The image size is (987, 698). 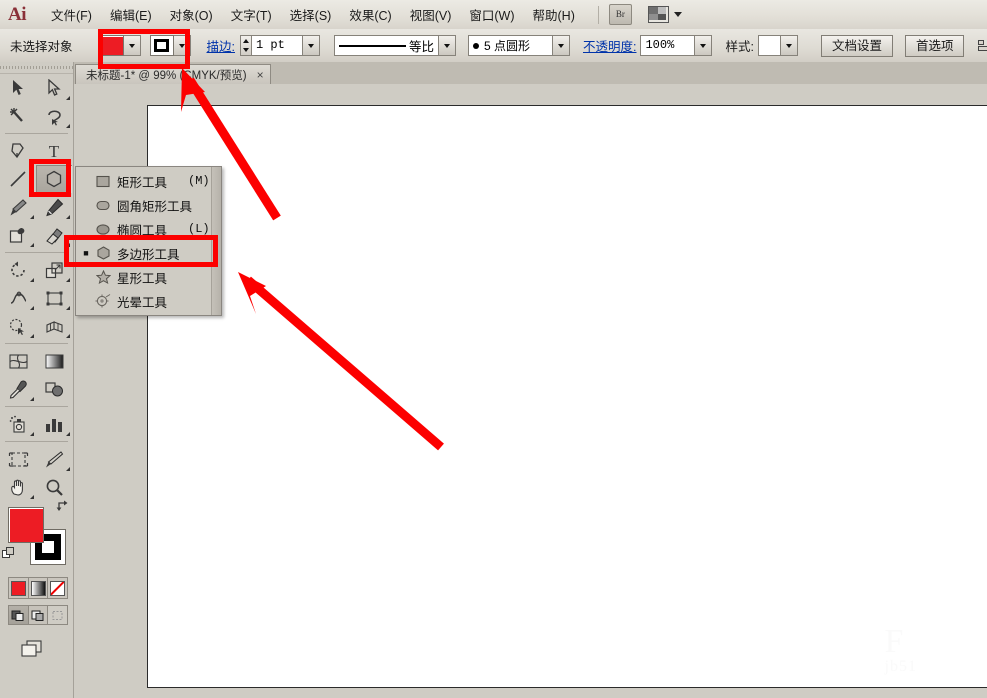 What do you see at coordinates (856, 45) in the screenshot?
I see `document-setup-button: 文档设置` at bounding box center [856, 45].